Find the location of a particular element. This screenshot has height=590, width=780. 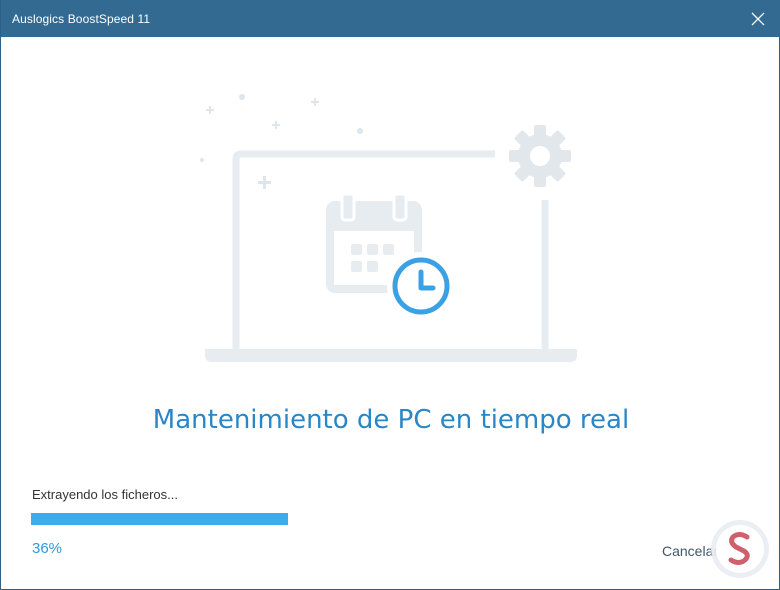

progress-percent: 36% is located at coordinates (47, 548).